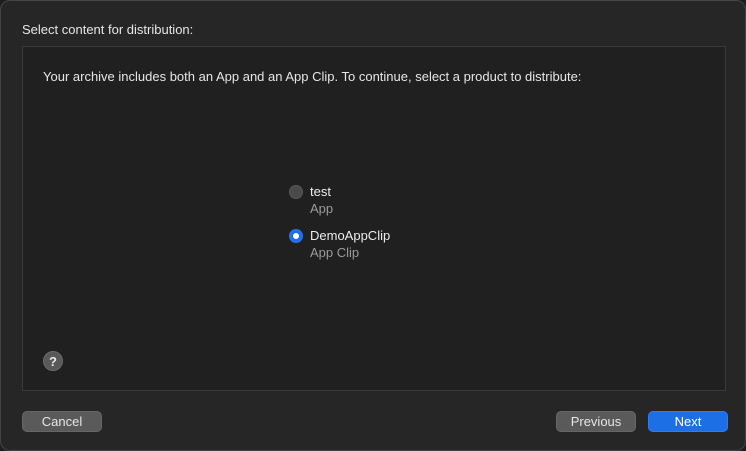 This screenshot has width=746, height=451. Describe the element at coordinates (350, 244) in the screenshot. I see `option-text: DemoAppClip App Clip` at that location.